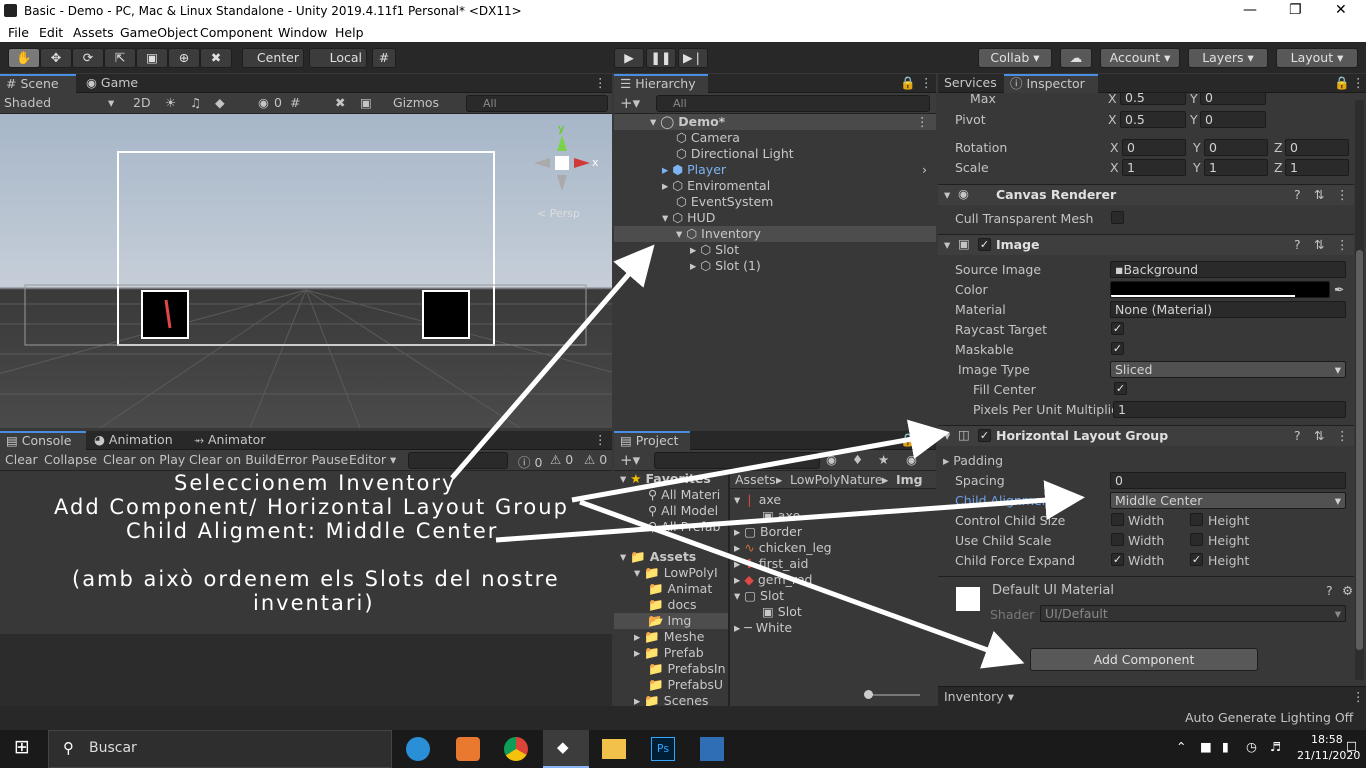 The width and height of the screenshot is (1366, 768). Describe the element at coordinates (56, 58) in the screenshot. I see `move-tool-icon: ✥` at that location.